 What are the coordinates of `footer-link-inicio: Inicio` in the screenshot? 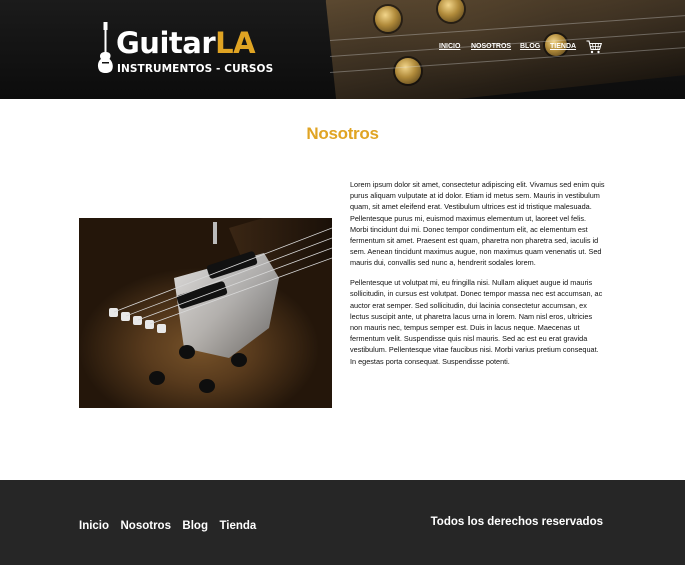 It's located at (94, 526).